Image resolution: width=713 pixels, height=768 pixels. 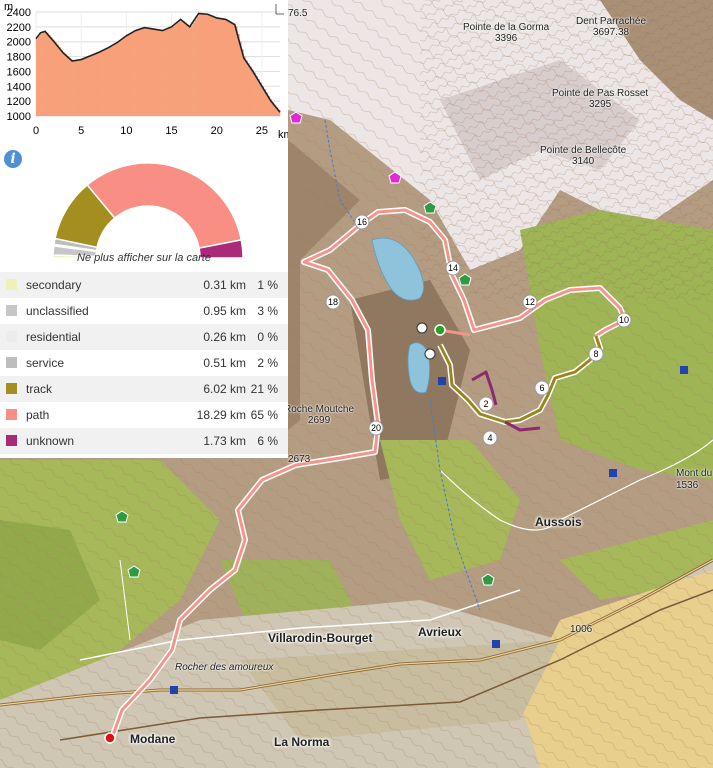 I want to click on info-icon: i, so click(x=13, y=159).